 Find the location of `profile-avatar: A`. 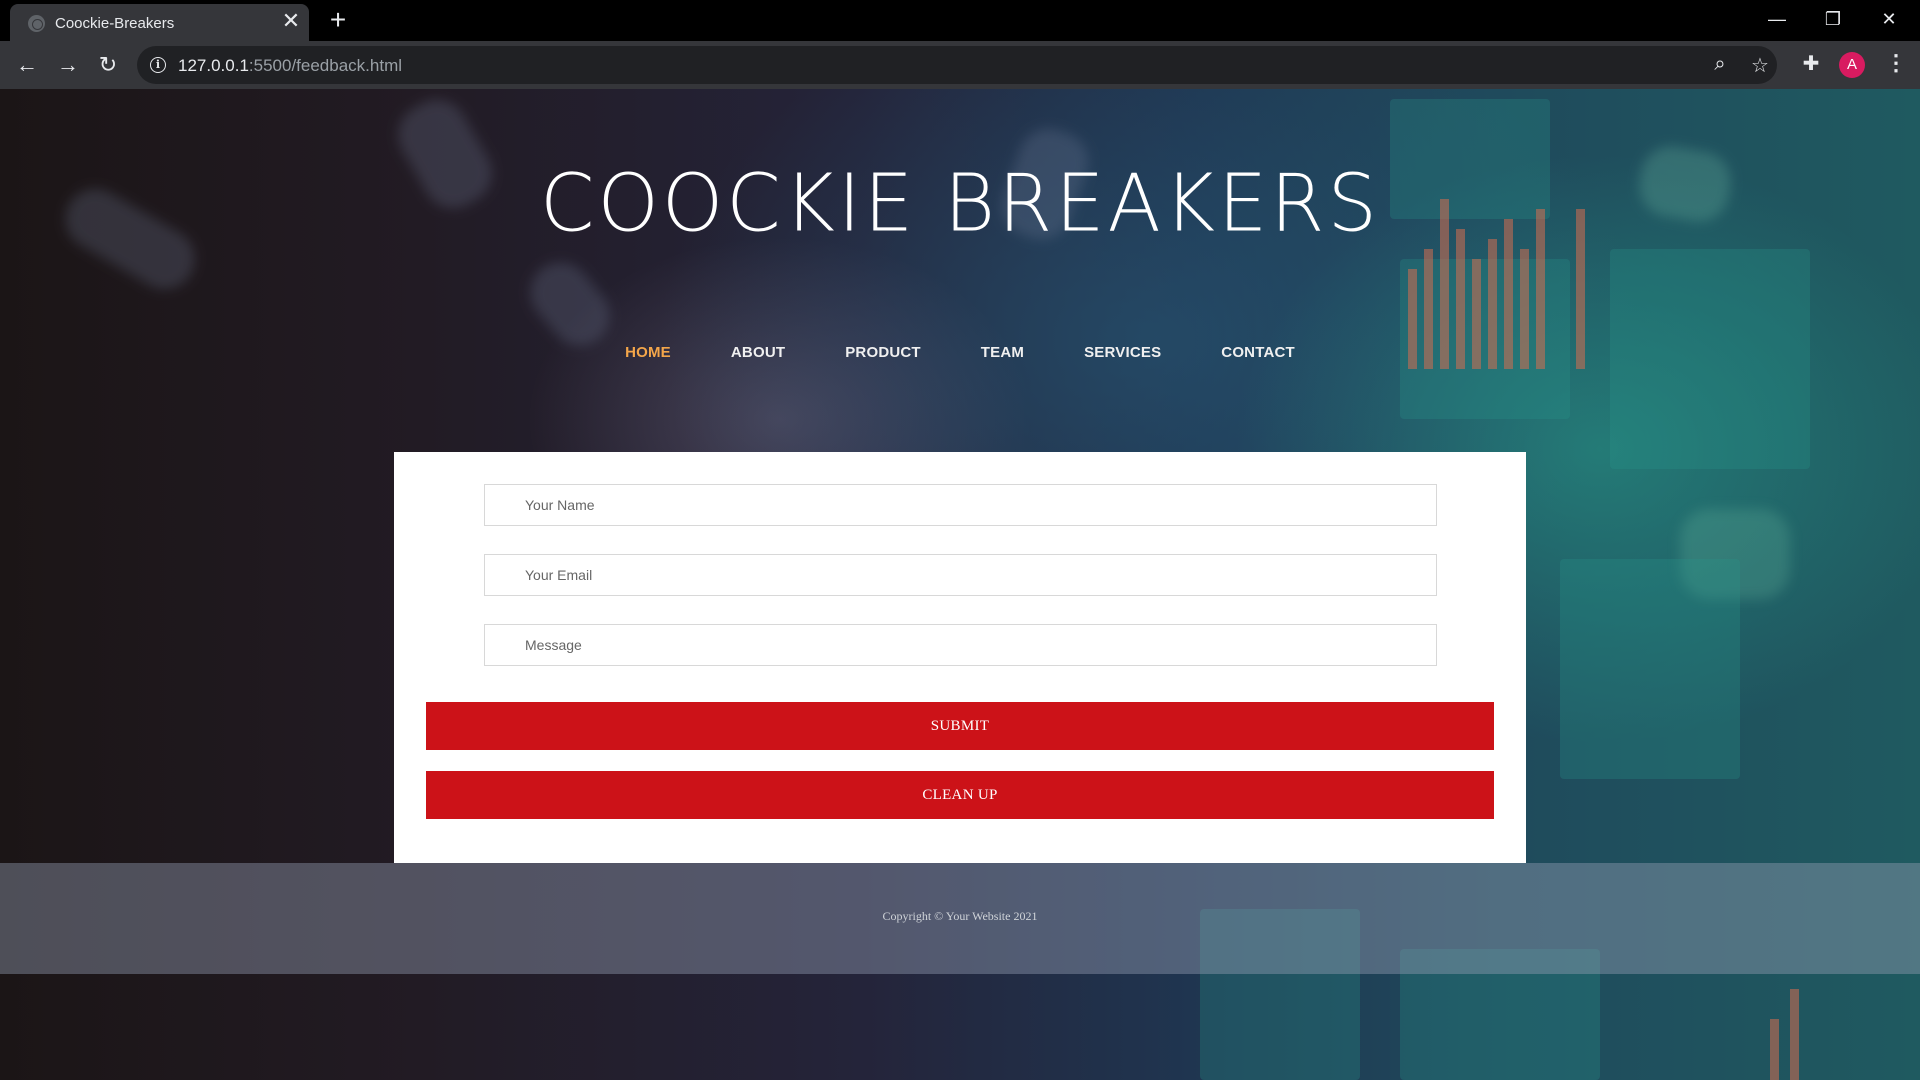

profile-avatar: A is located at coordinates (1852, 65).